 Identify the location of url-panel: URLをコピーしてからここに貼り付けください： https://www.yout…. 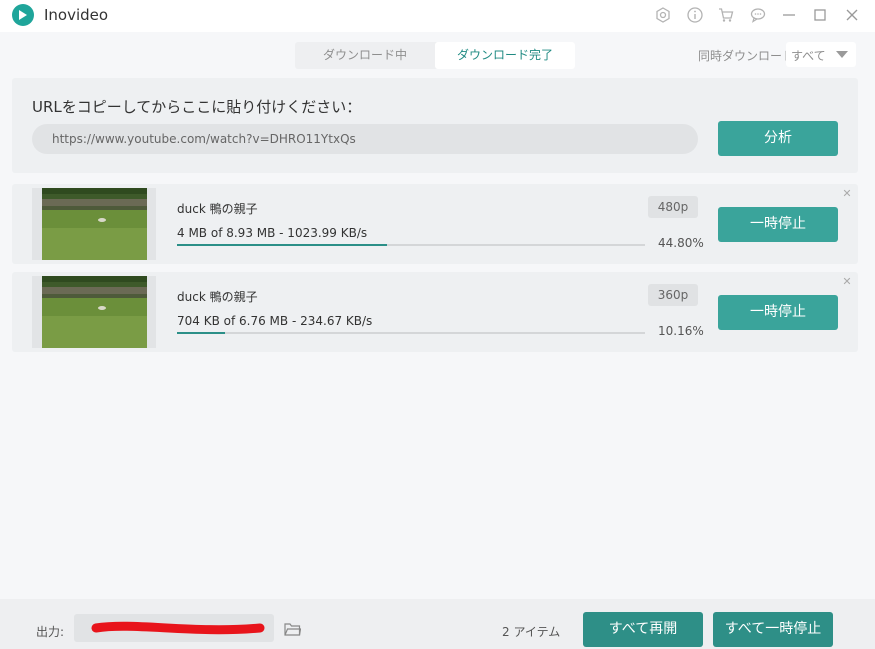
(435, 125).